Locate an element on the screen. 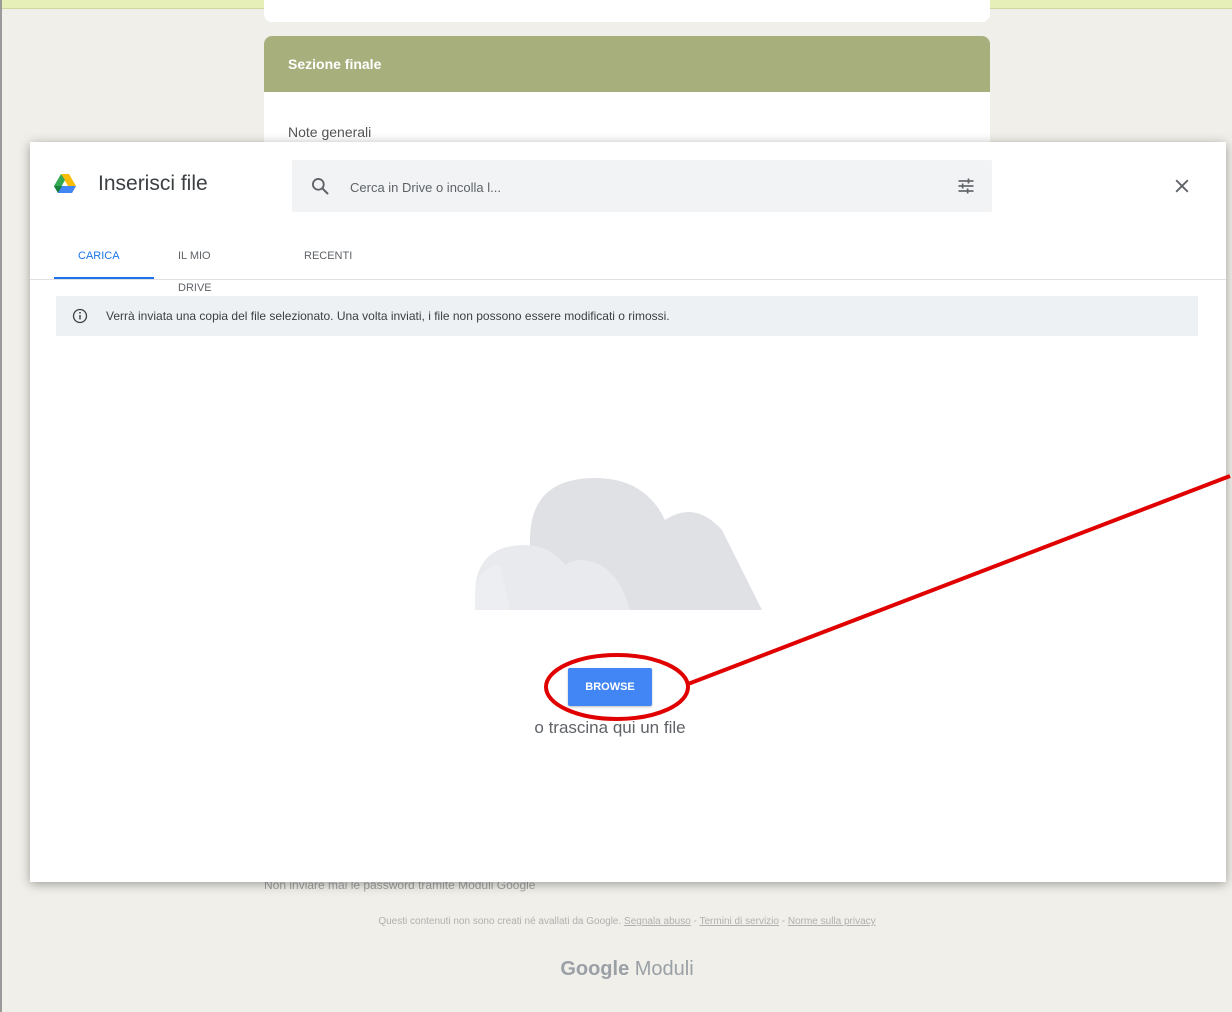 This screenshot has height=1012, width=1232. field-label: Note generali is located at coordinates (330, 132).